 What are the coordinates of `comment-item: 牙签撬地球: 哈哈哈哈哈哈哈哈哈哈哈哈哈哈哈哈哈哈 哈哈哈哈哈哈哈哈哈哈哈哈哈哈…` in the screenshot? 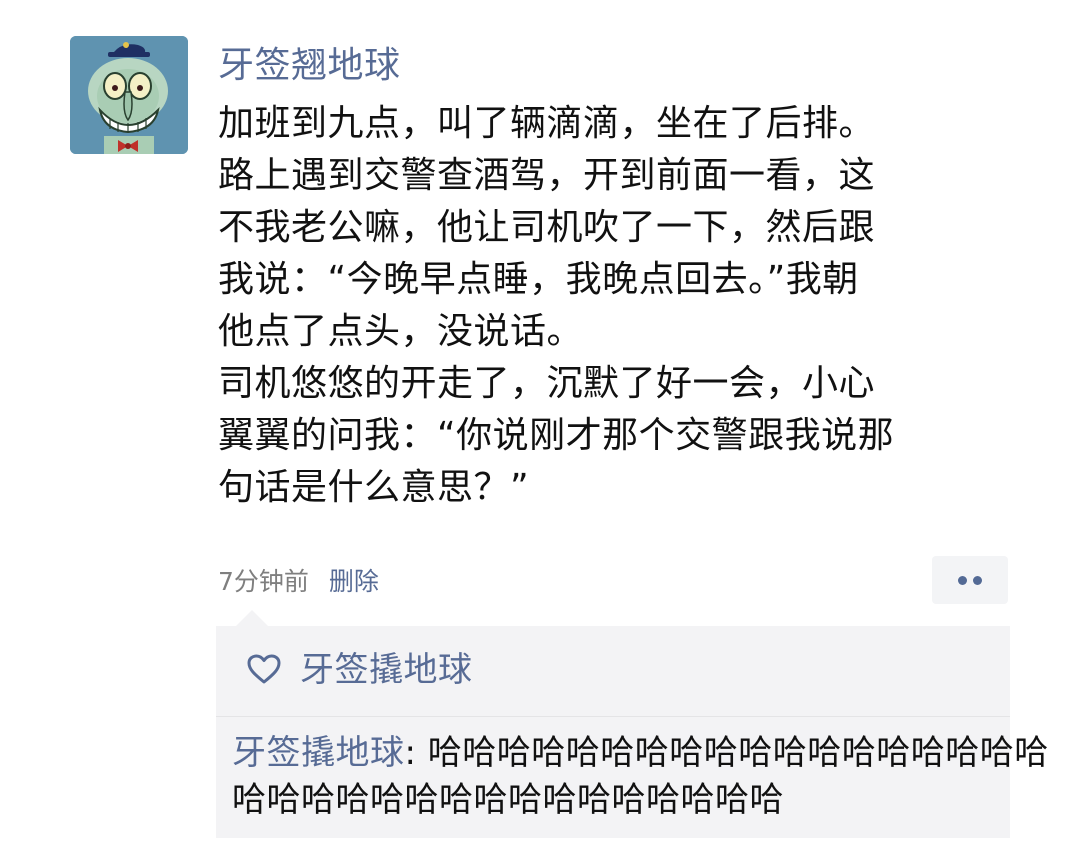 It's located at (640, 777).